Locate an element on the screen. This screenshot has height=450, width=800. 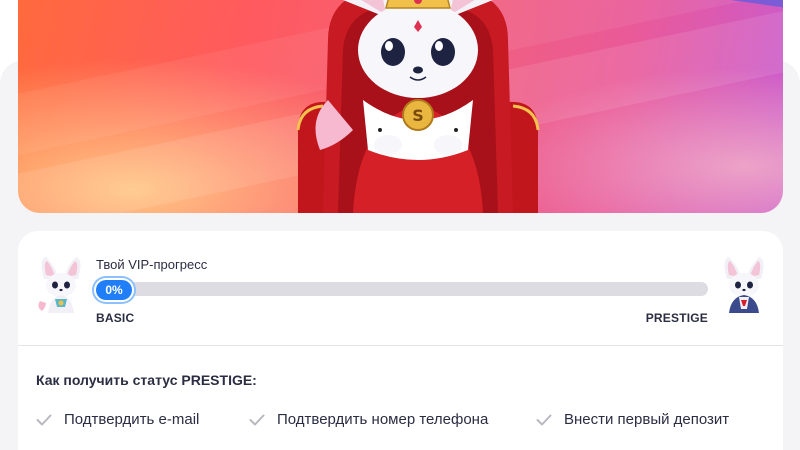
step-first-deposit: Внести первый депозит is located at coordinates (632, 419).